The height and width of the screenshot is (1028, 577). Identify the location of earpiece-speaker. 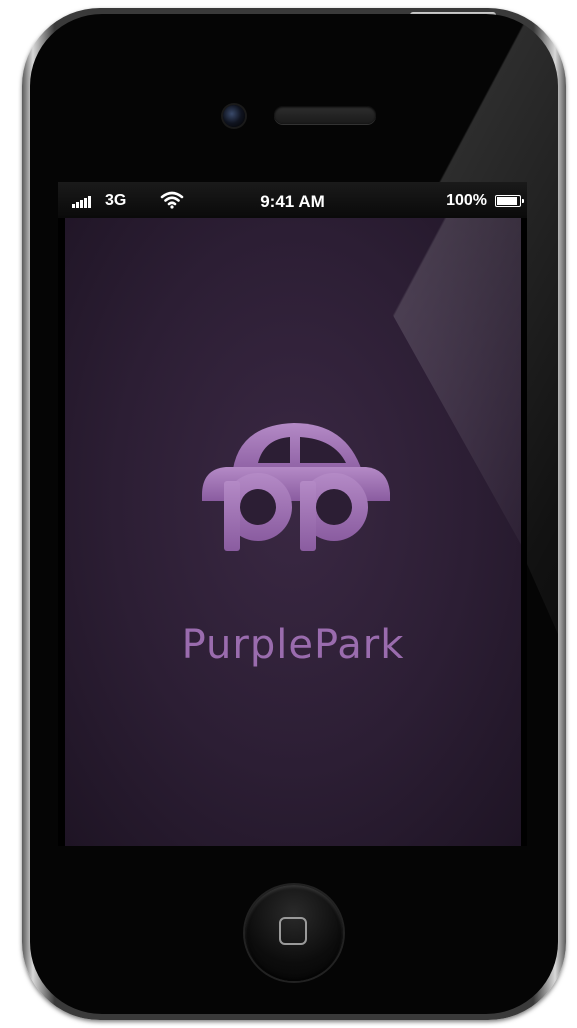
(325, 115).